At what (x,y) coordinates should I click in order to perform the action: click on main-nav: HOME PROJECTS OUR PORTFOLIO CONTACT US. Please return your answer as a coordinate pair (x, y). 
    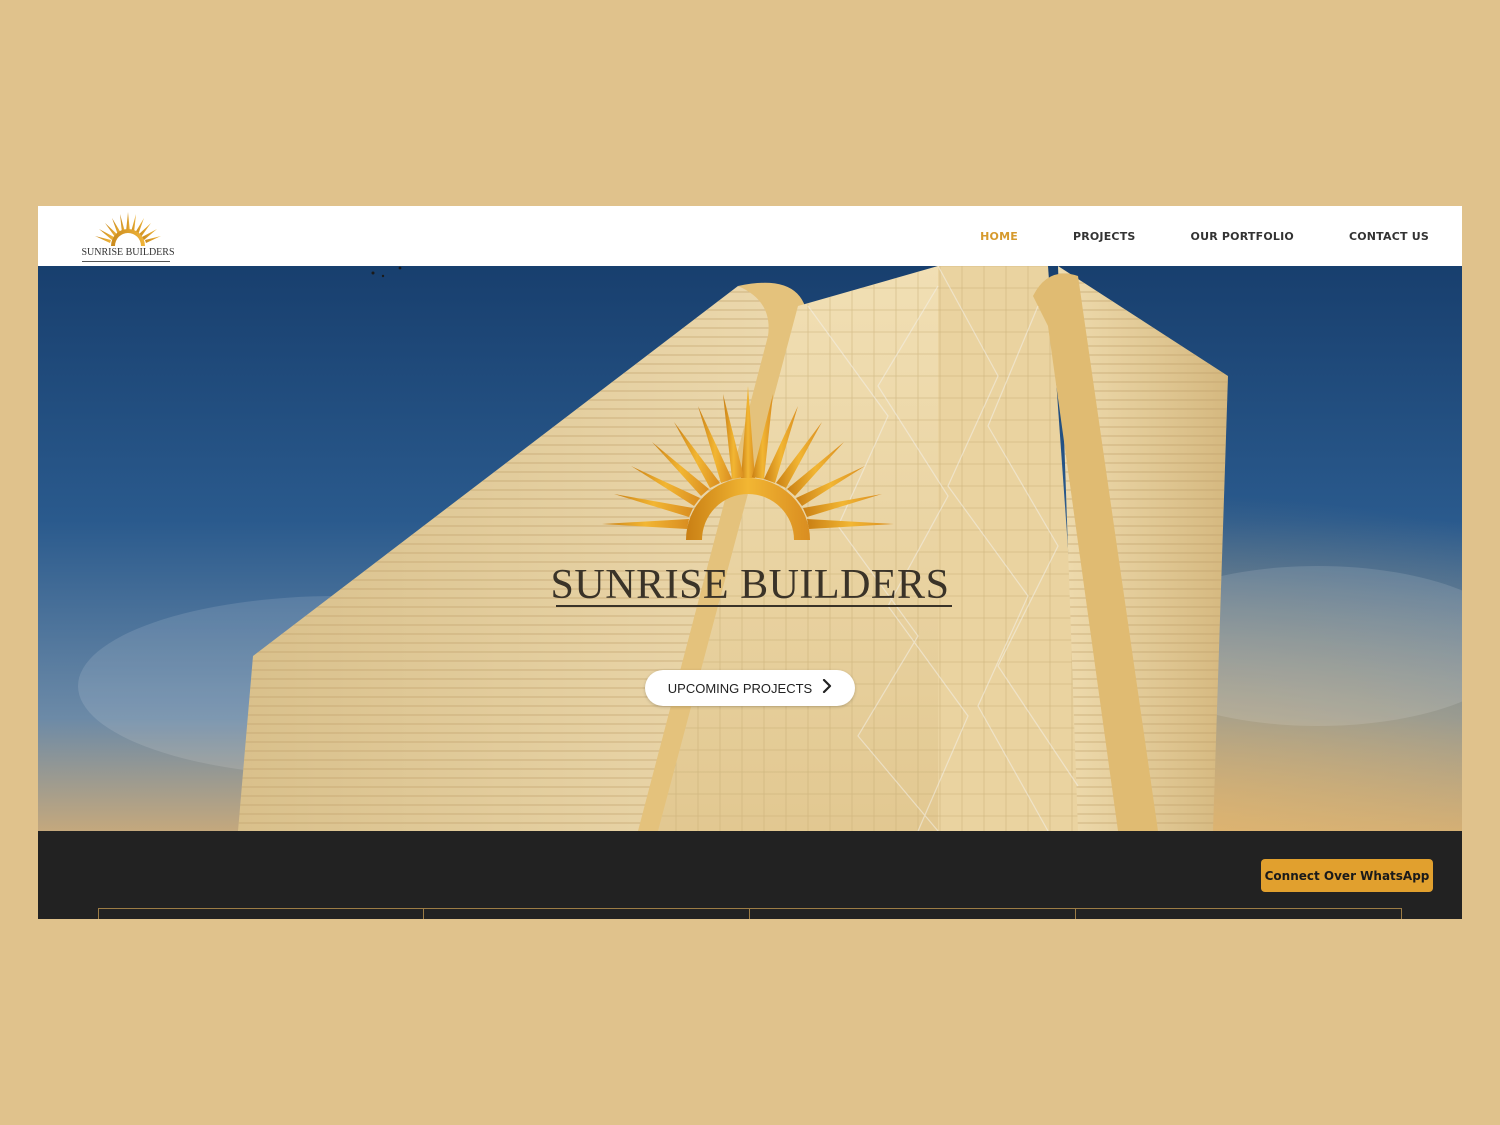
    Looking at the image, I should click on (1210, 236).